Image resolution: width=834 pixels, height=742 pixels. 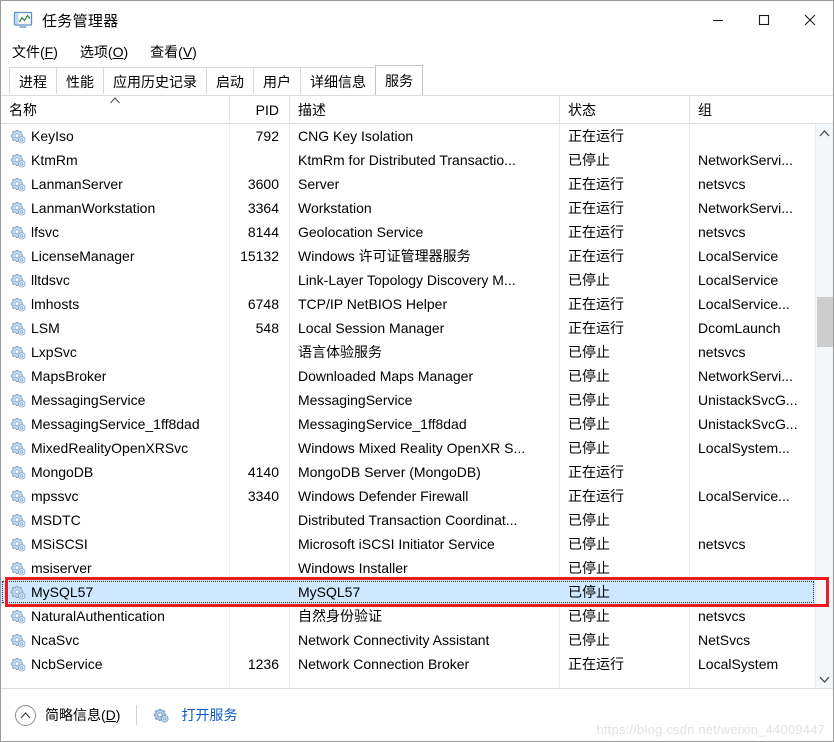 I want to click on column-header-pid: PID, so click(x=259, y=109).